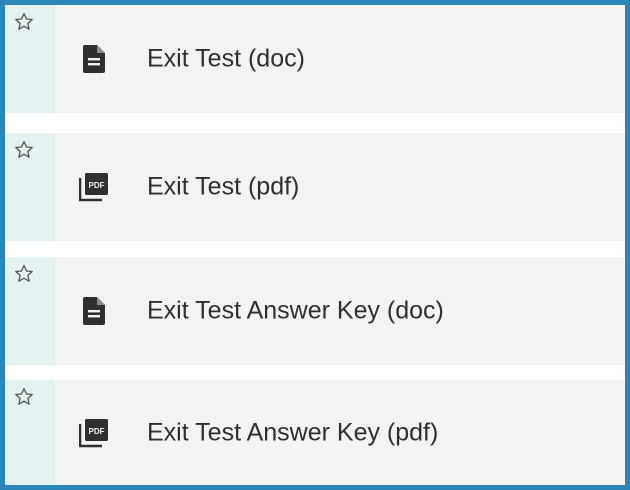 This screenshot has height=490, width=630. I want to click on resource-label: Exit Test Answer Key (doc), so click(295, 310).